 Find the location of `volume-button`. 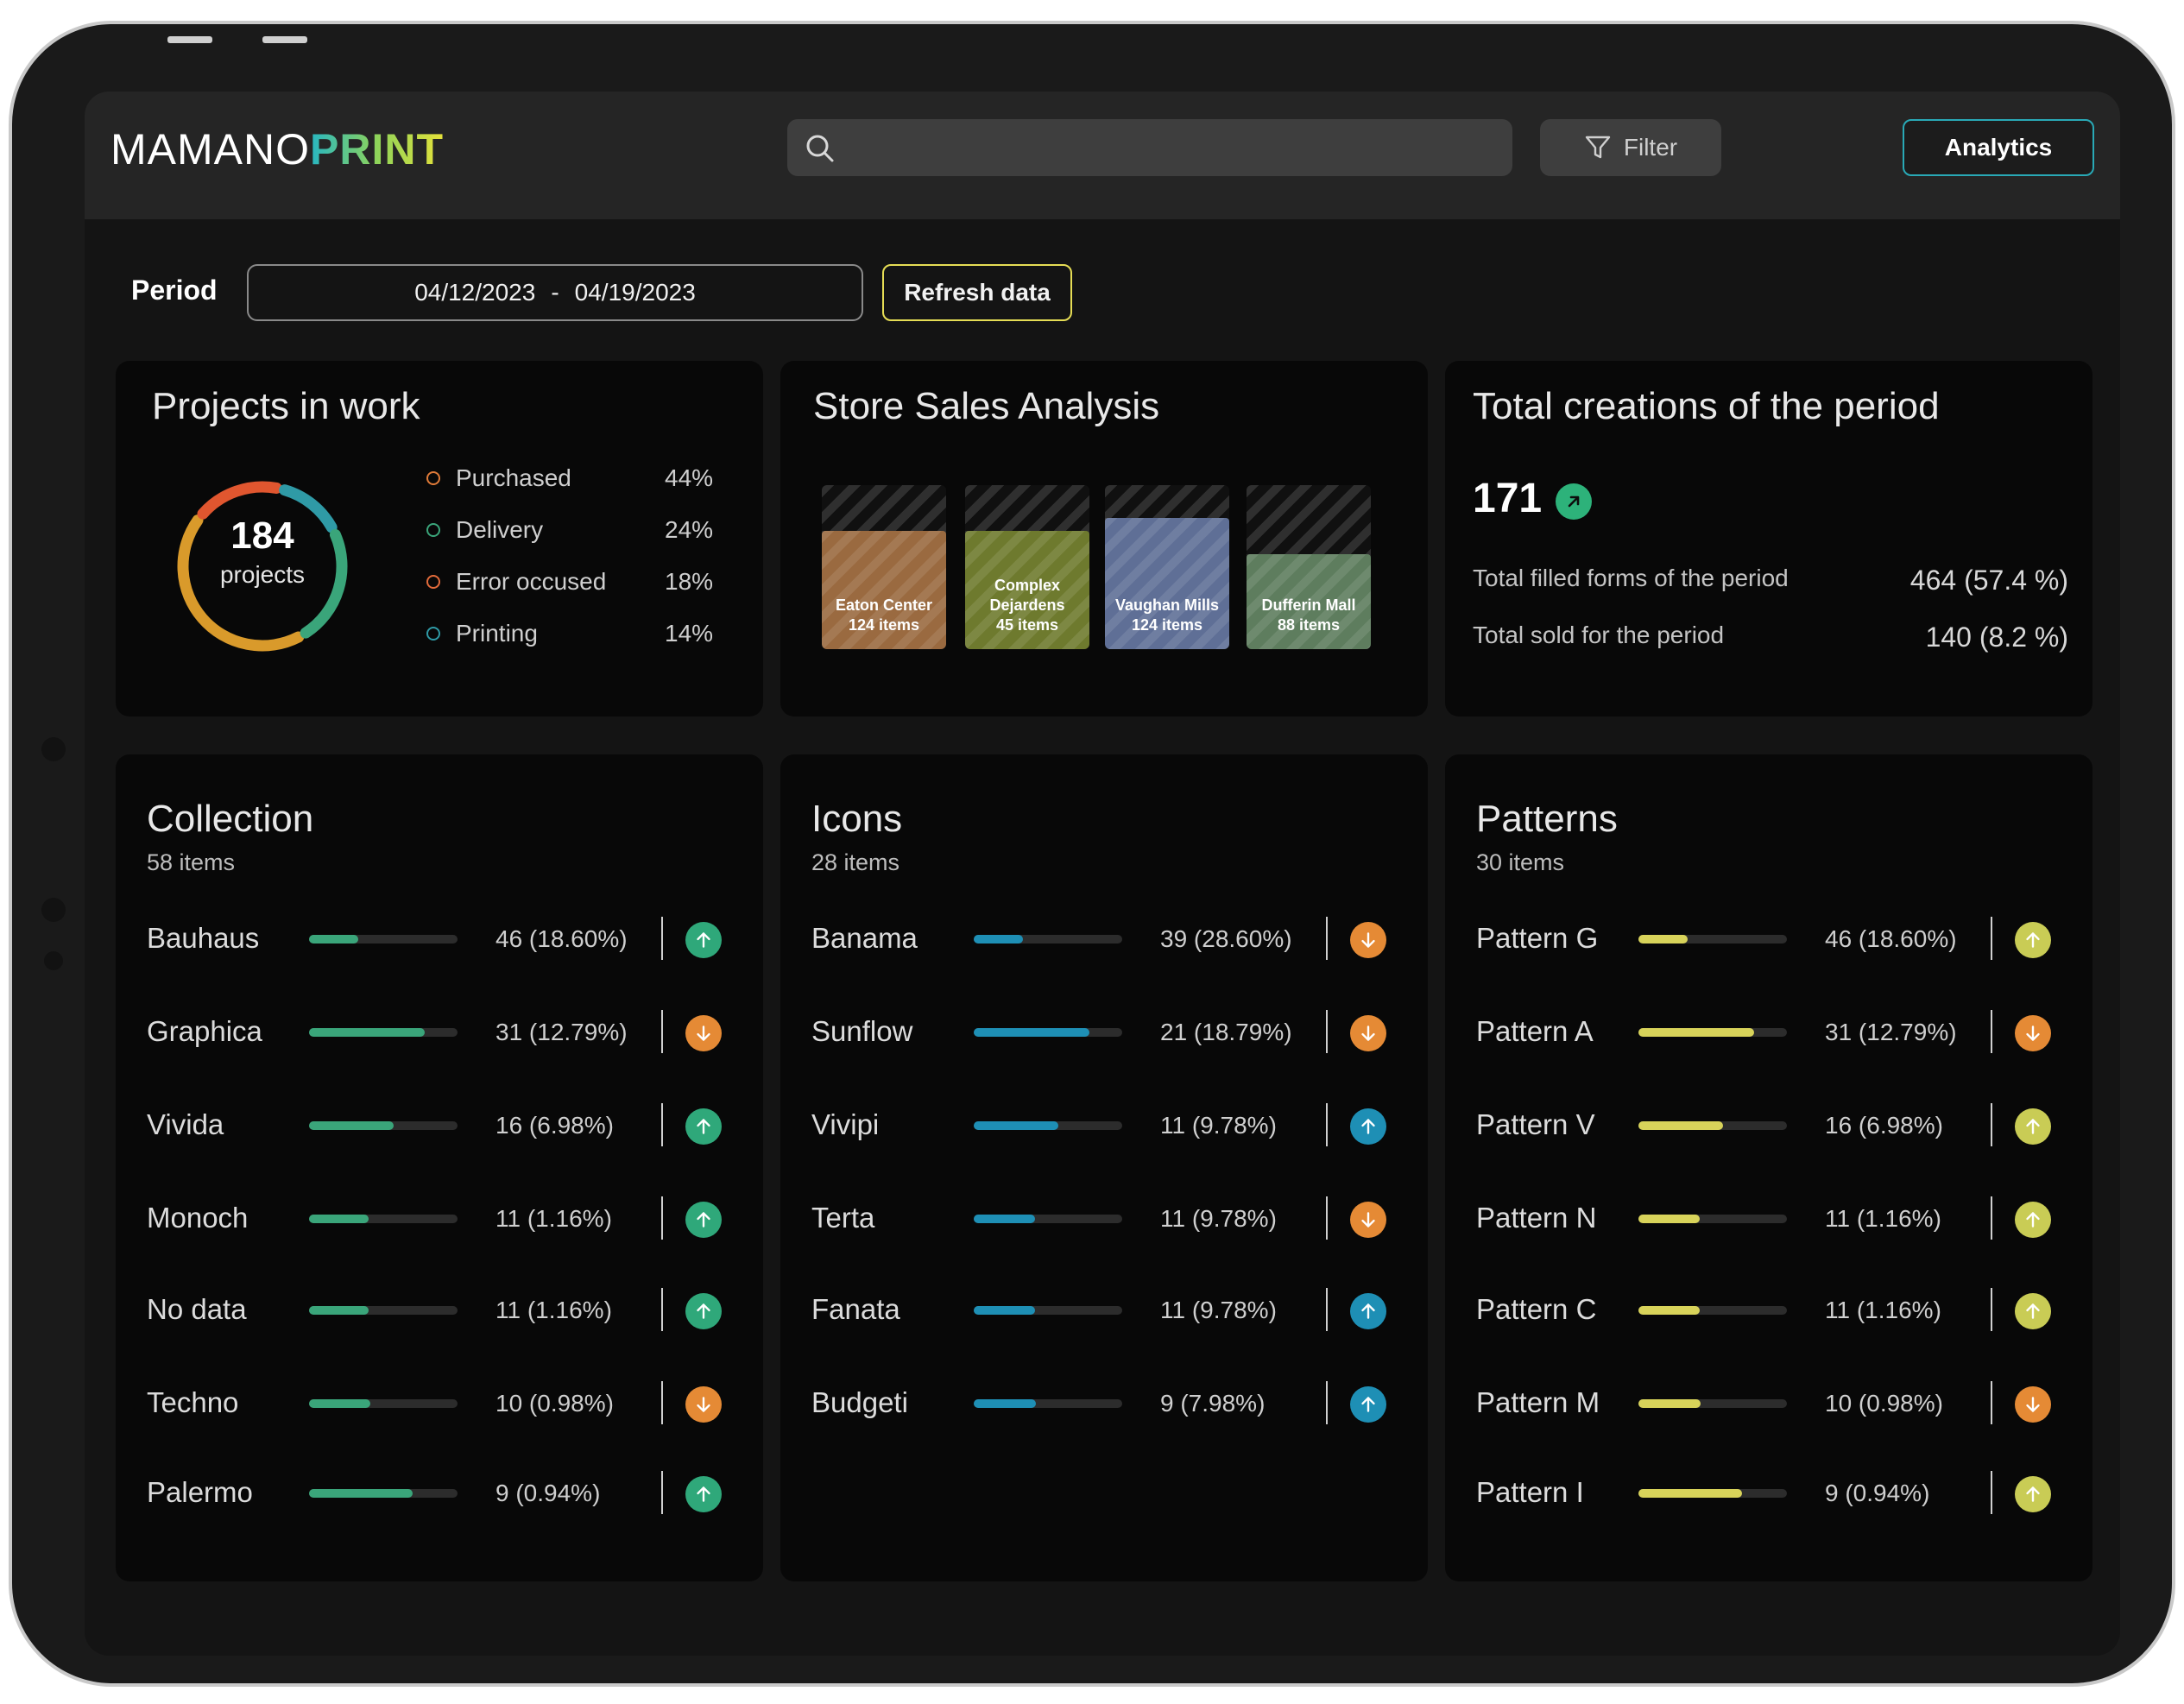

volume-button is located at coordinates (190, 39).